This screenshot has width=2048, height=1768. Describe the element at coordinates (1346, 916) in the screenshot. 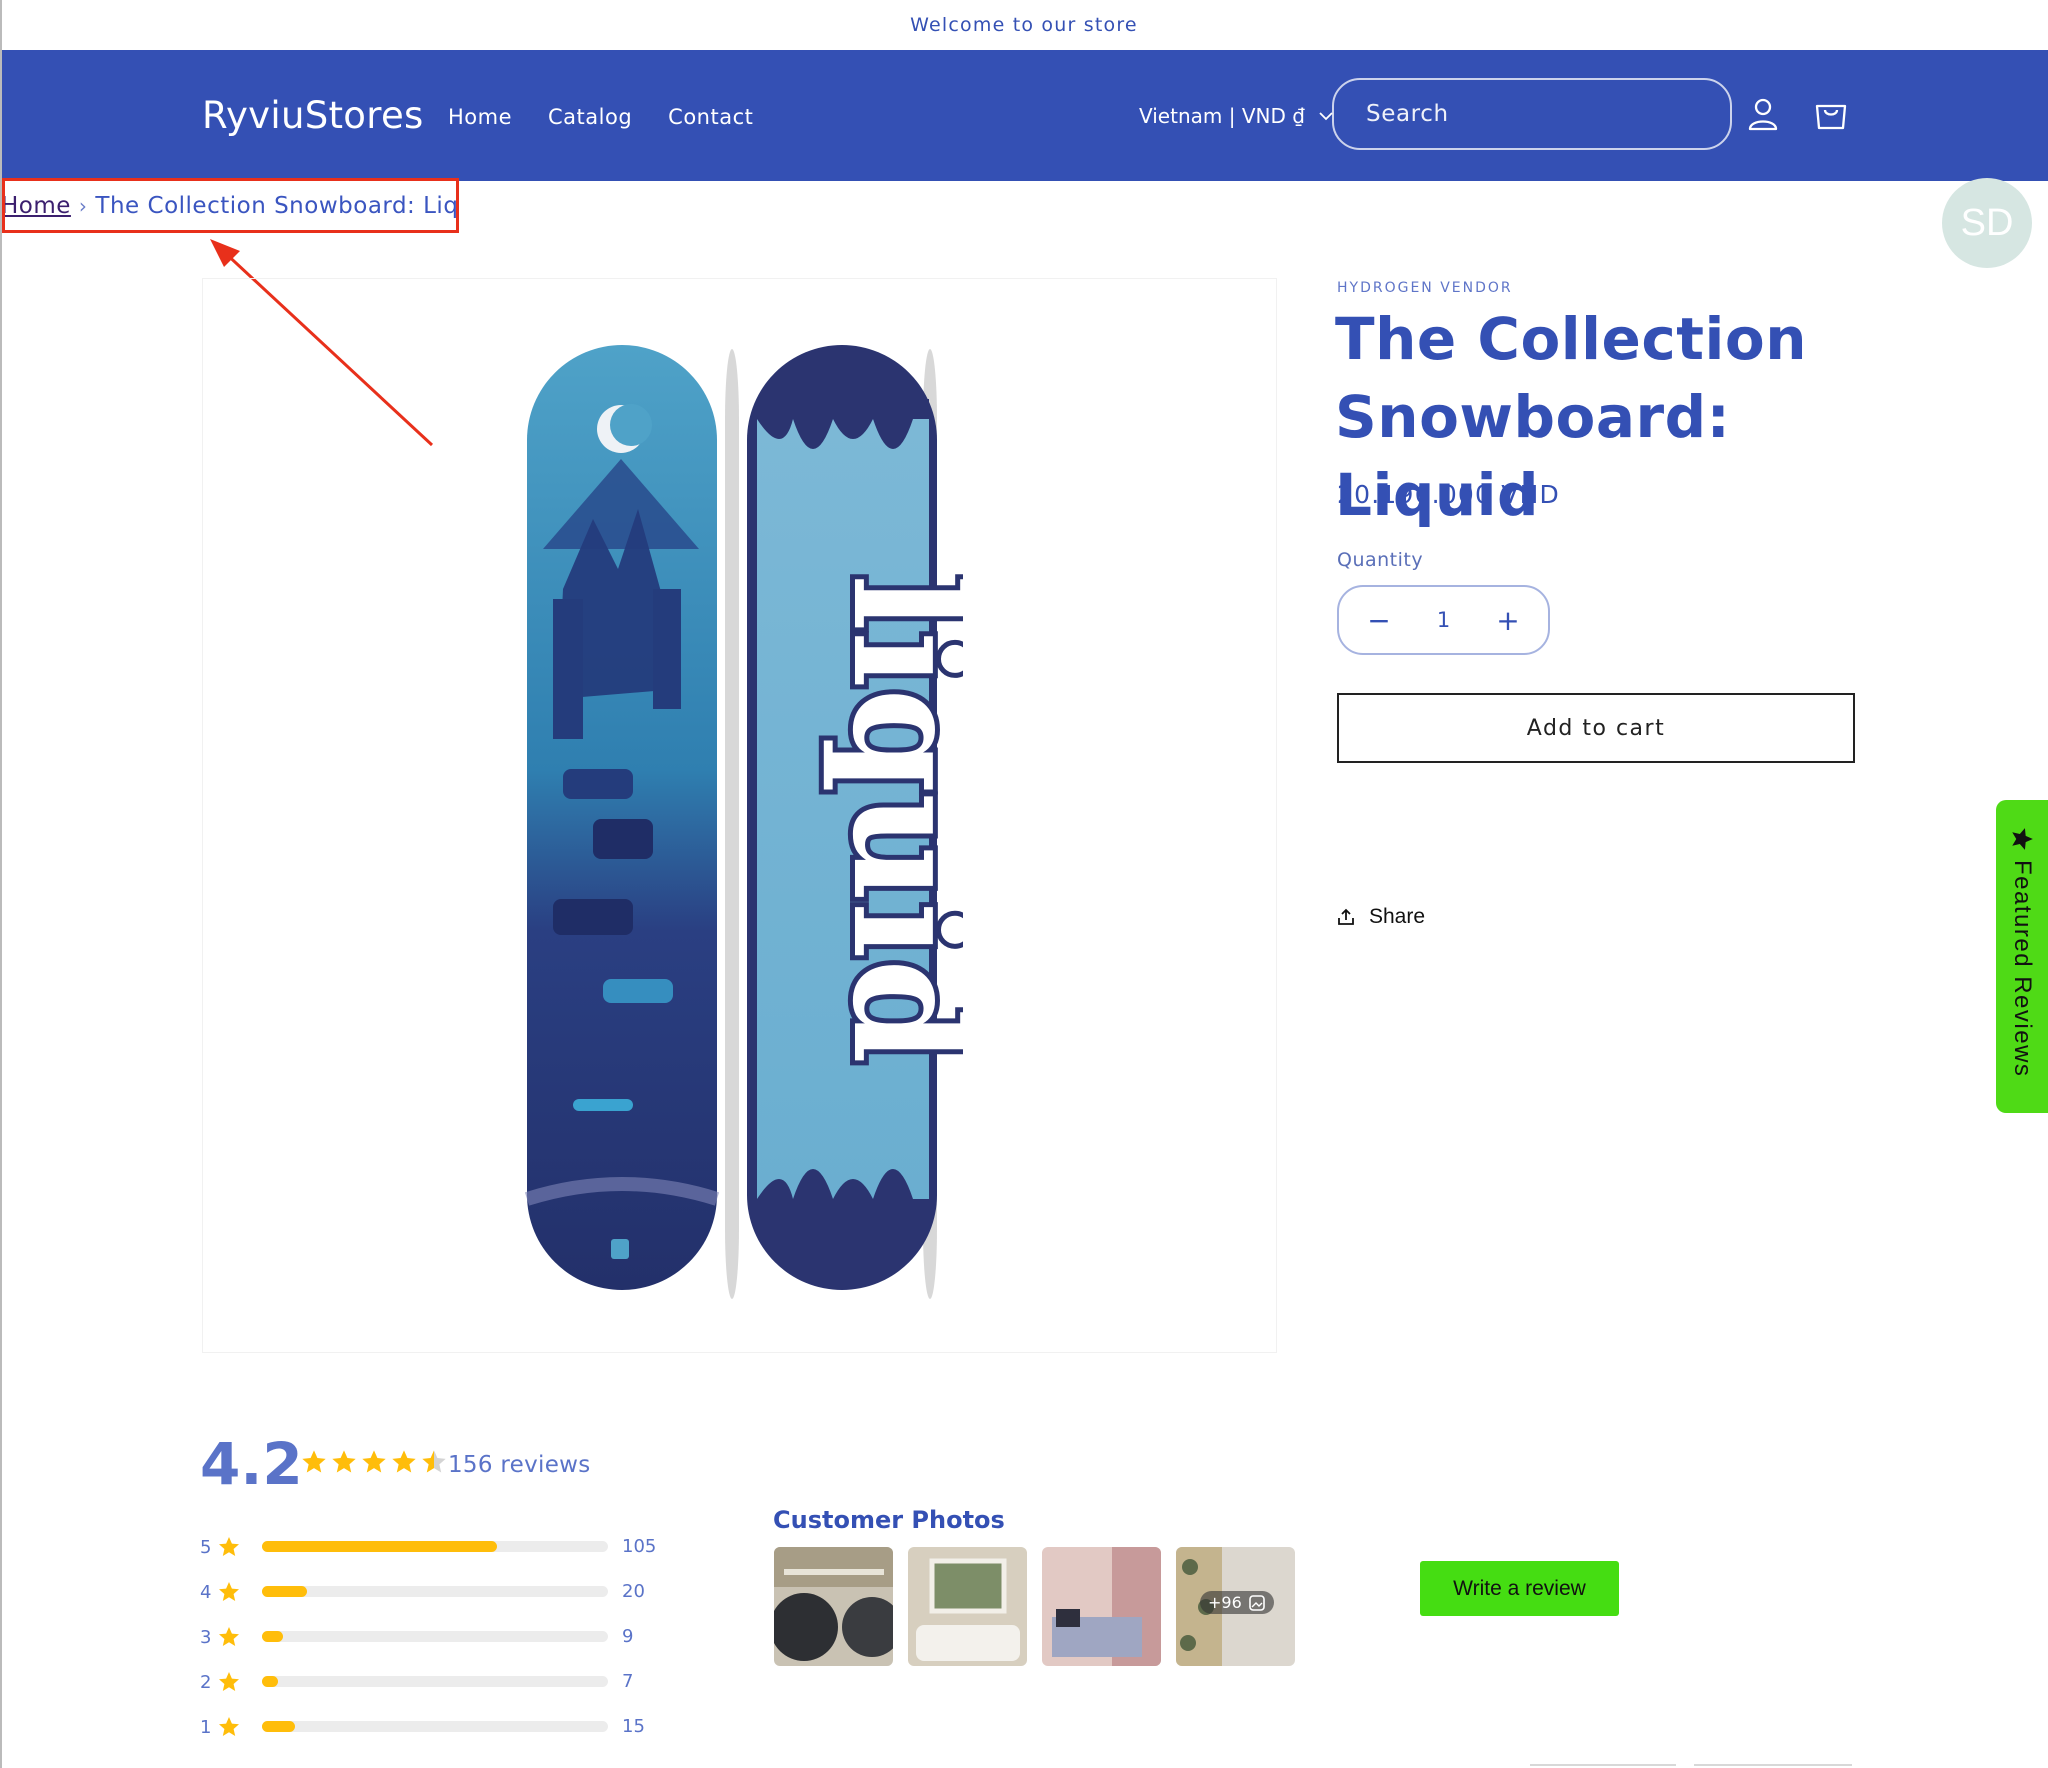

I see `share-icon` at that location.